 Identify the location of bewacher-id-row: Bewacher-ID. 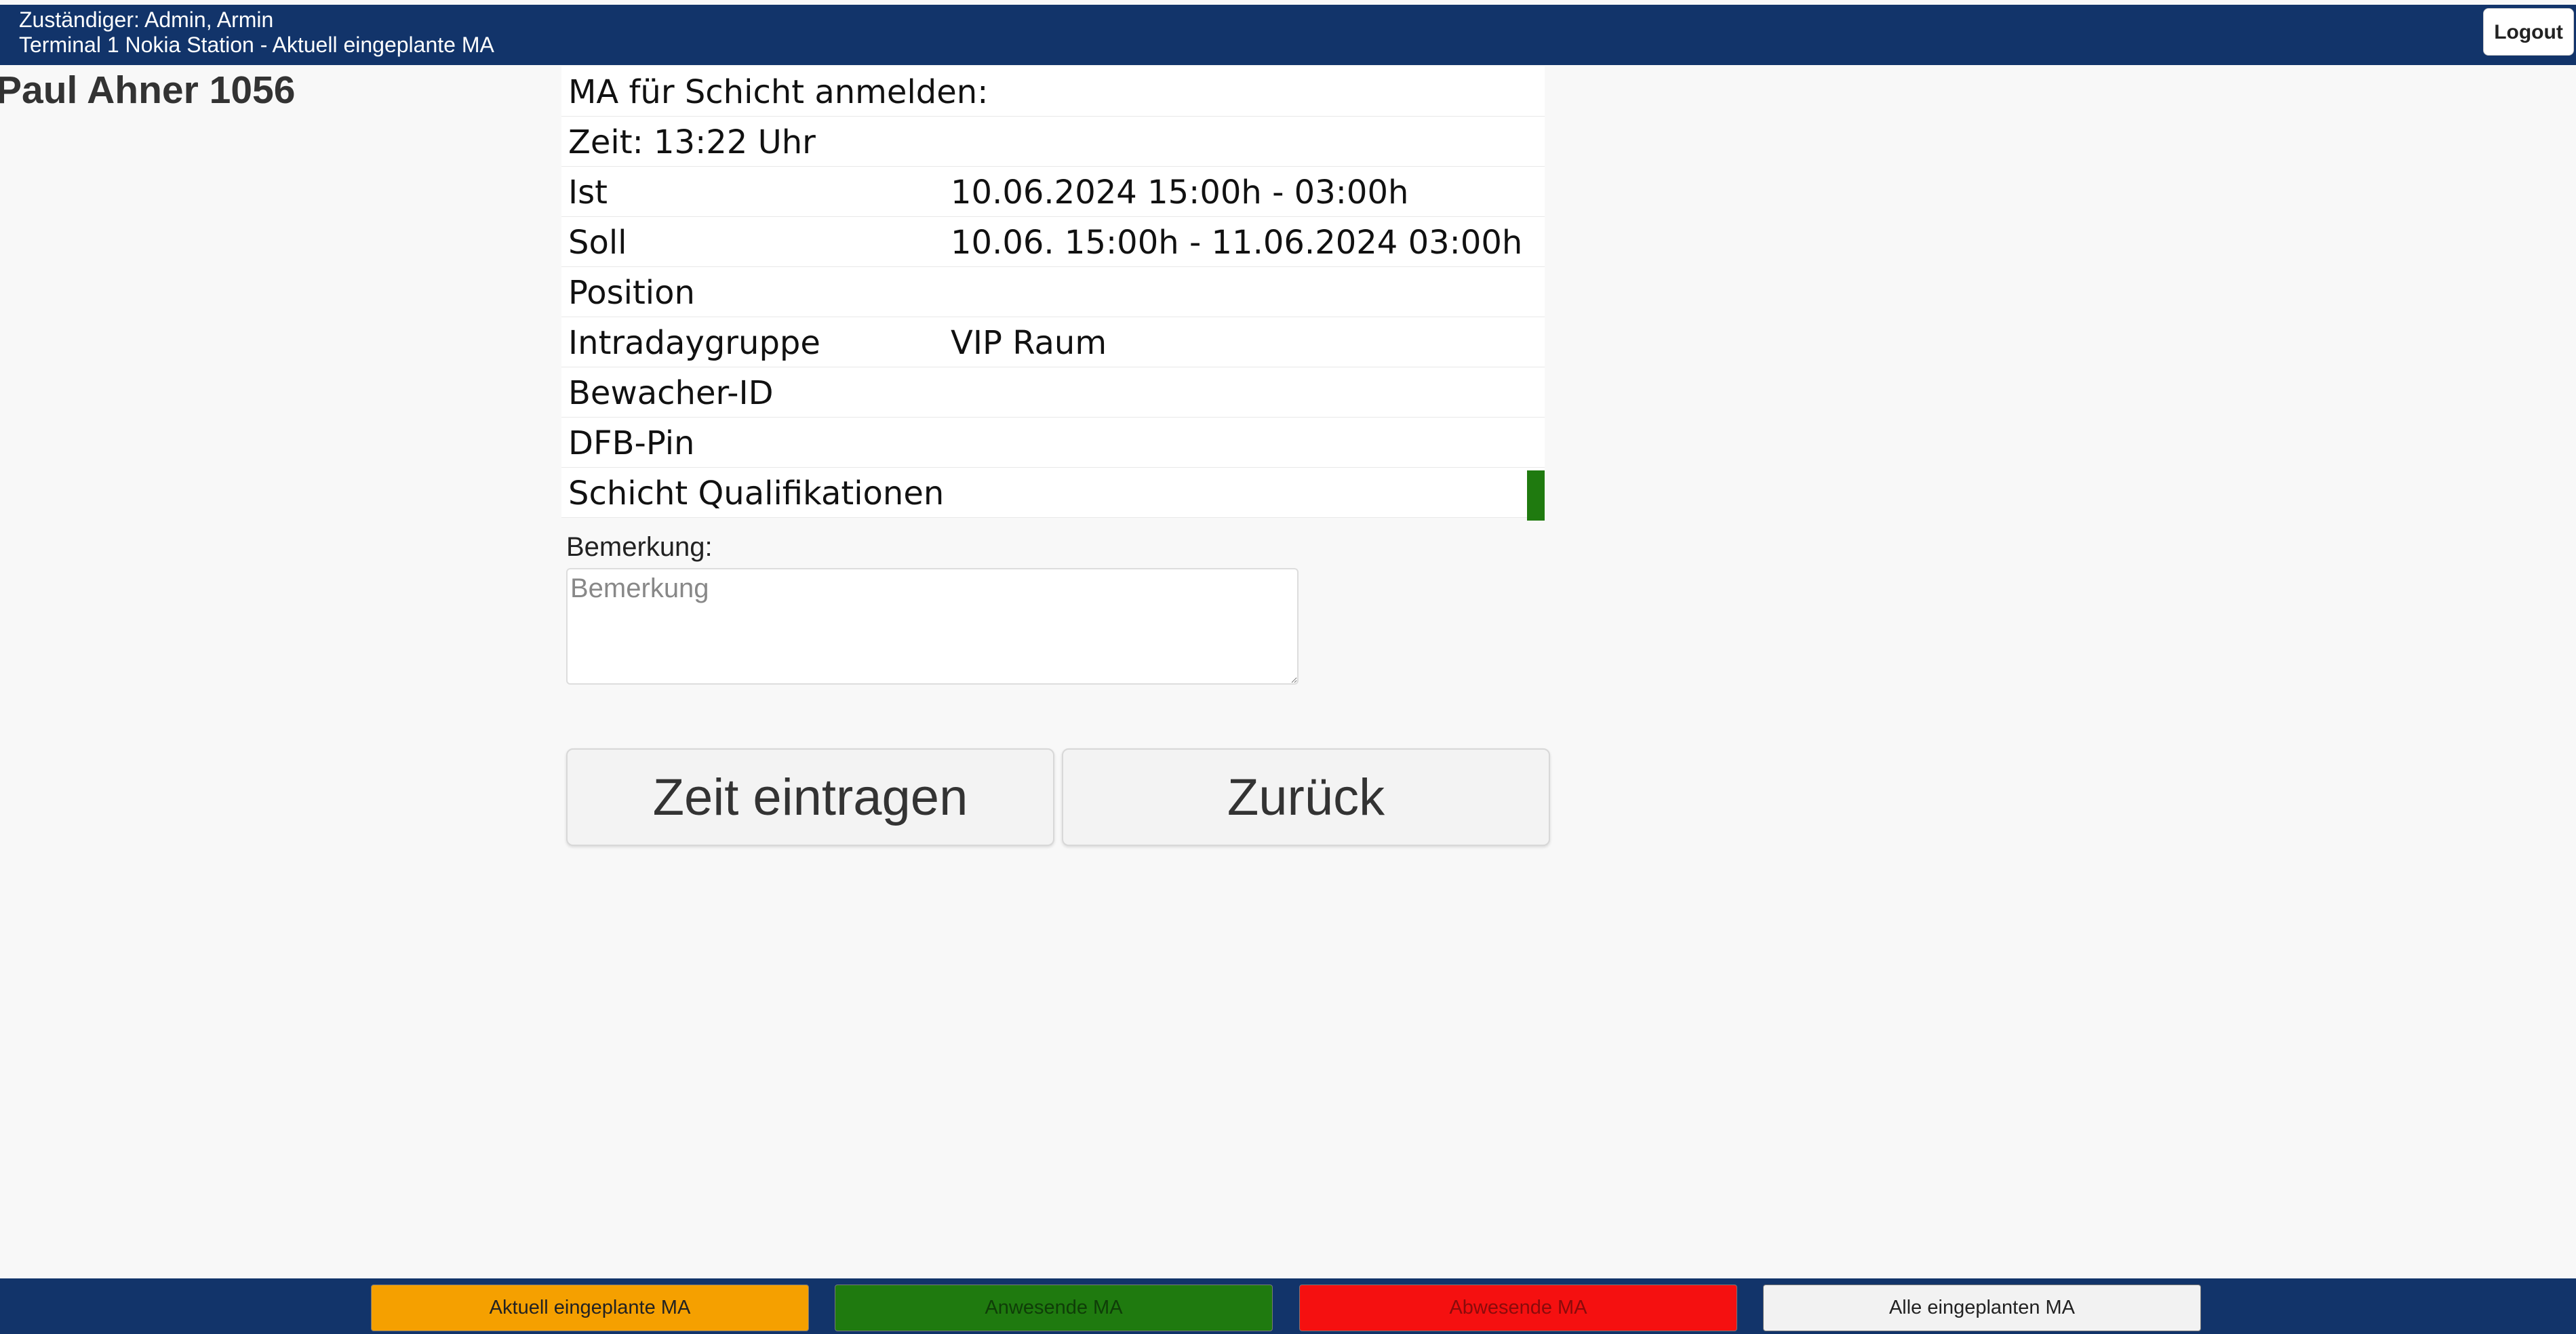
(1053, 392).